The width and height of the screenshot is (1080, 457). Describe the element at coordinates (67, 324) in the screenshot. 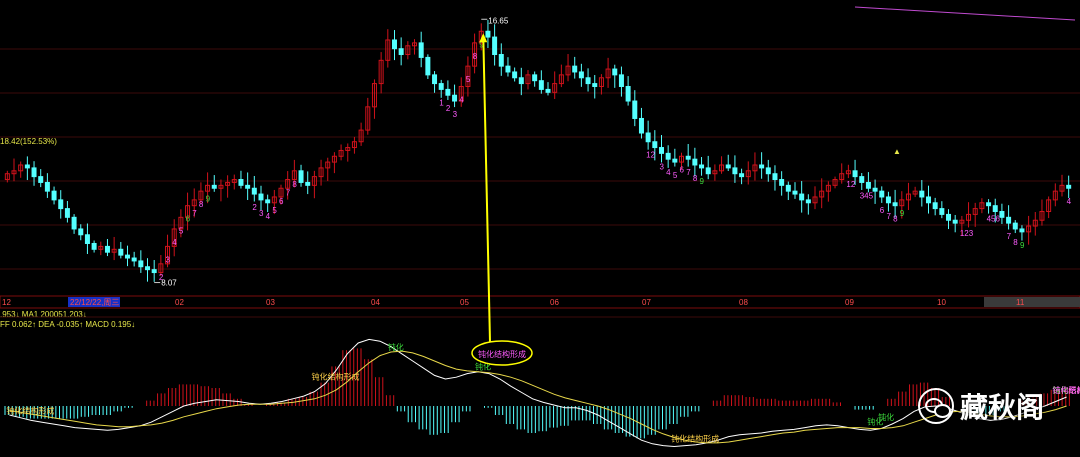

I see `macd-header: FF 0.062↑ DEA -0.035↑ MACD 0.195↓` at that location.